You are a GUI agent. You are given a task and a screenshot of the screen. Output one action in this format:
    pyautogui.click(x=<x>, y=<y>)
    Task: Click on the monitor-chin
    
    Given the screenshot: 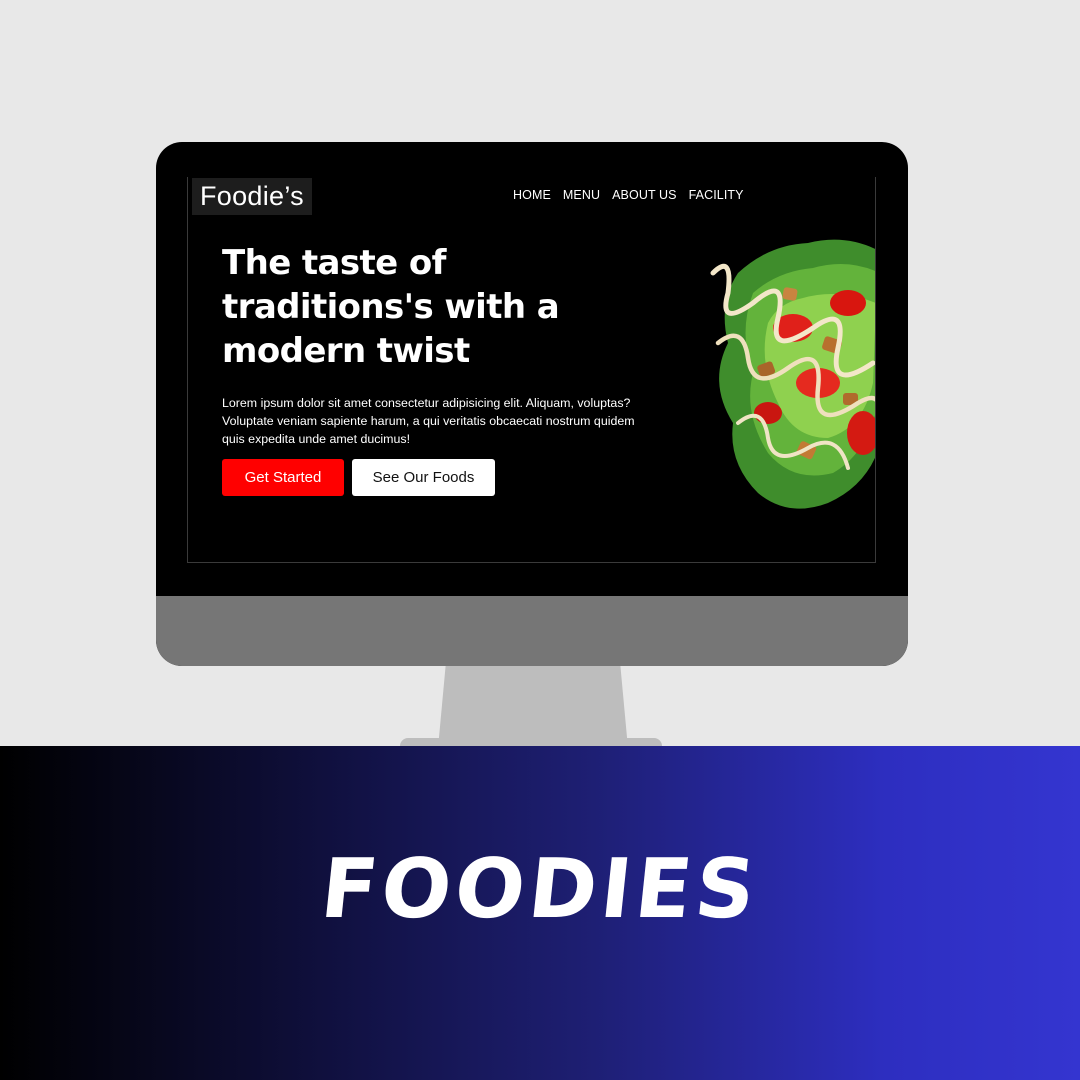 What is the action you would take?
    pyautogui.click(x=532, y=631)
    